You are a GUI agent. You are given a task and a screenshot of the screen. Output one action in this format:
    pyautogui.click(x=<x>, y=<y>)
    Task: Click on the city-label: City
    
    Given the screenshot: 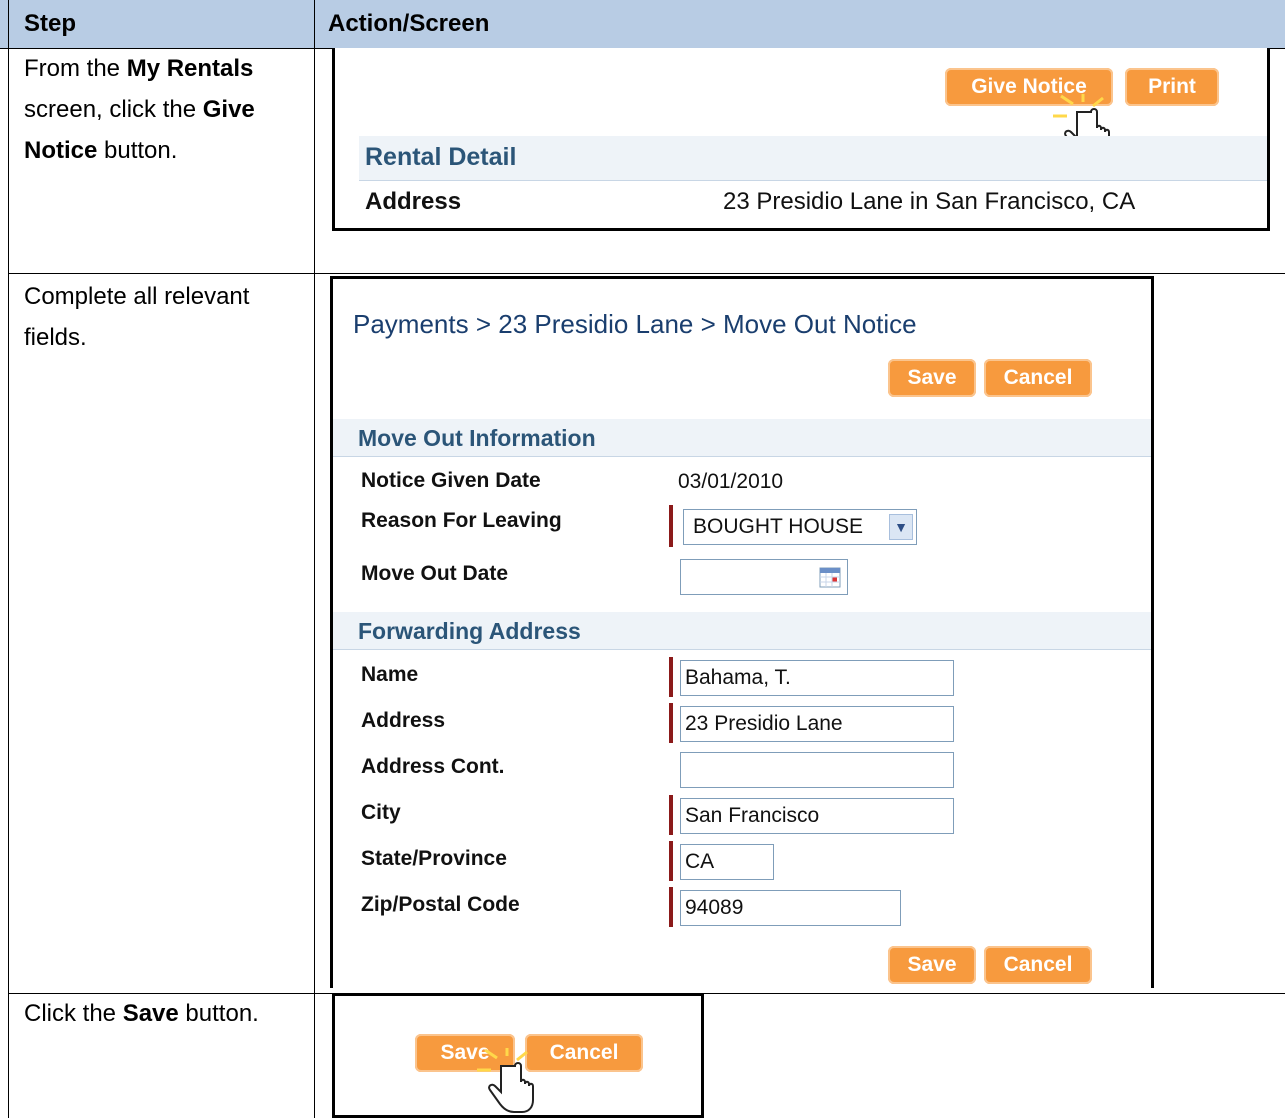 What is the action you would take?
    pyautogui.click(x=381, y=812)
    